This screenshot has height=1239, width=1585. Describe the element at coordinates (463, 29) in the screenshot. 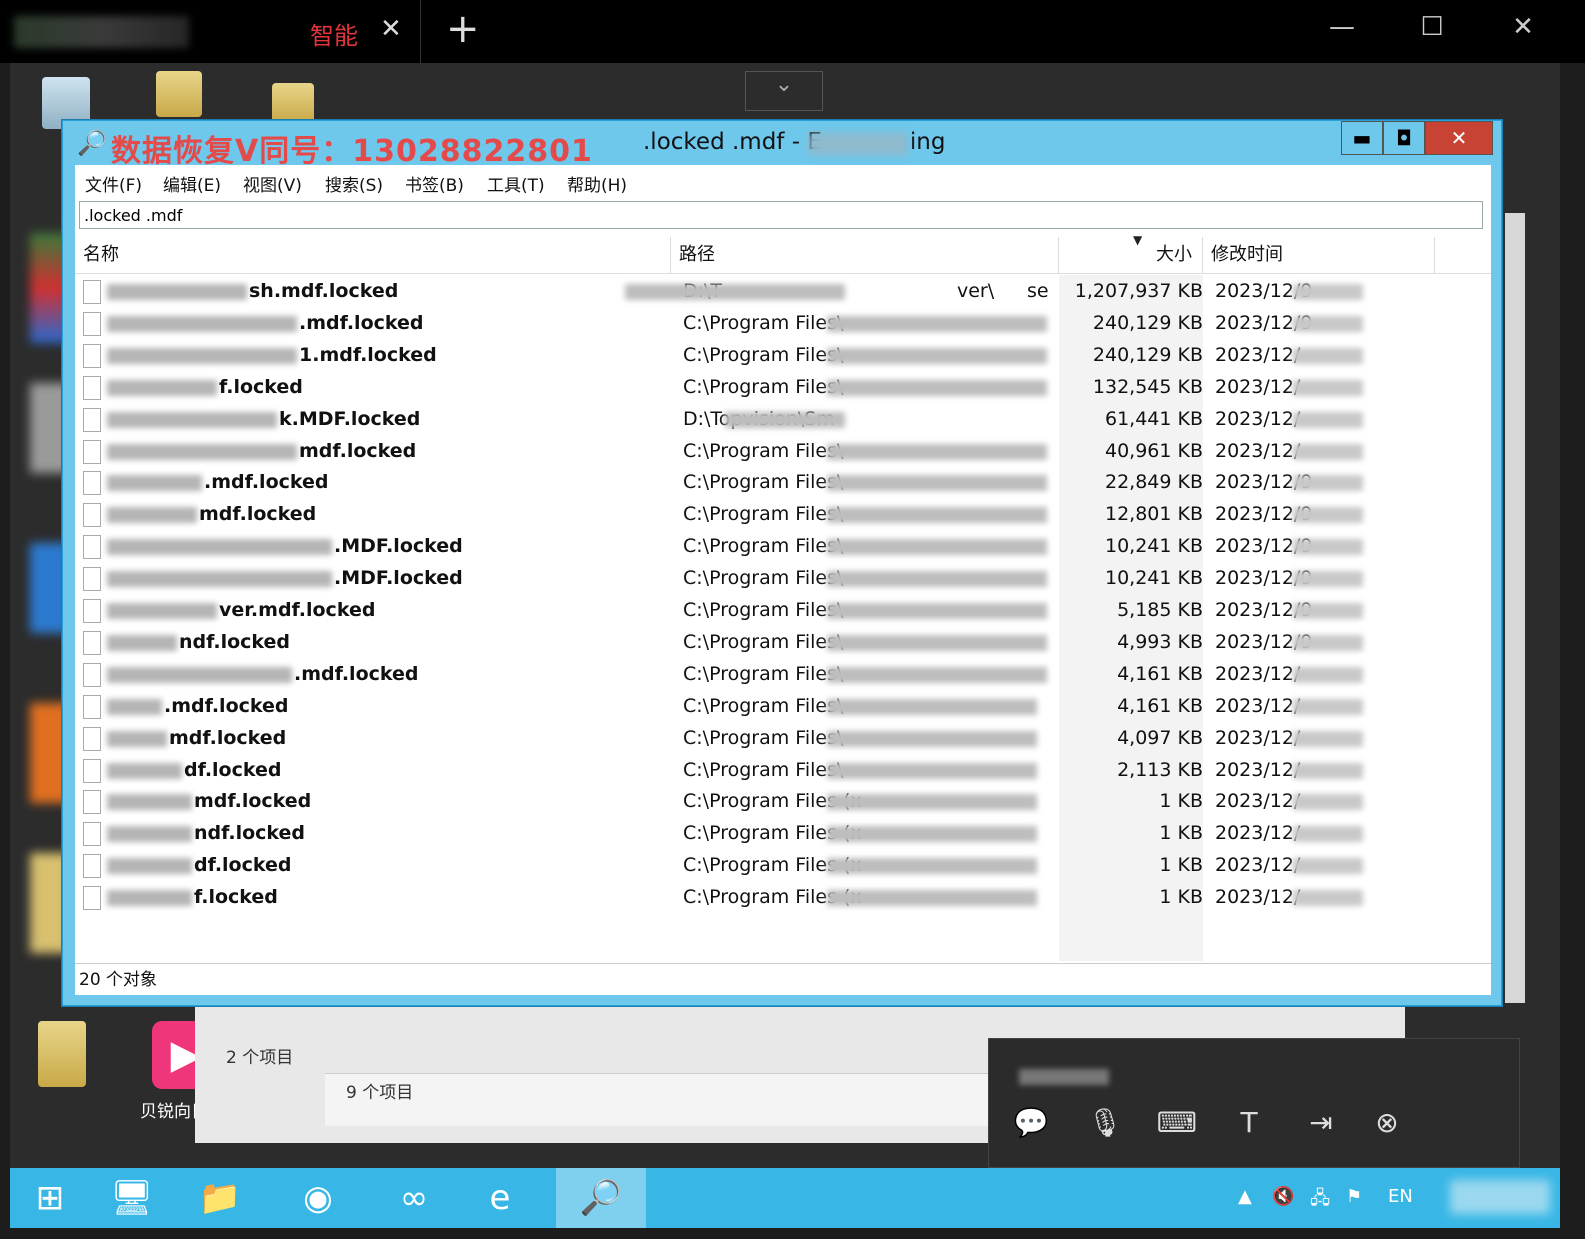

I see `new-tab-icon: +` at that location.